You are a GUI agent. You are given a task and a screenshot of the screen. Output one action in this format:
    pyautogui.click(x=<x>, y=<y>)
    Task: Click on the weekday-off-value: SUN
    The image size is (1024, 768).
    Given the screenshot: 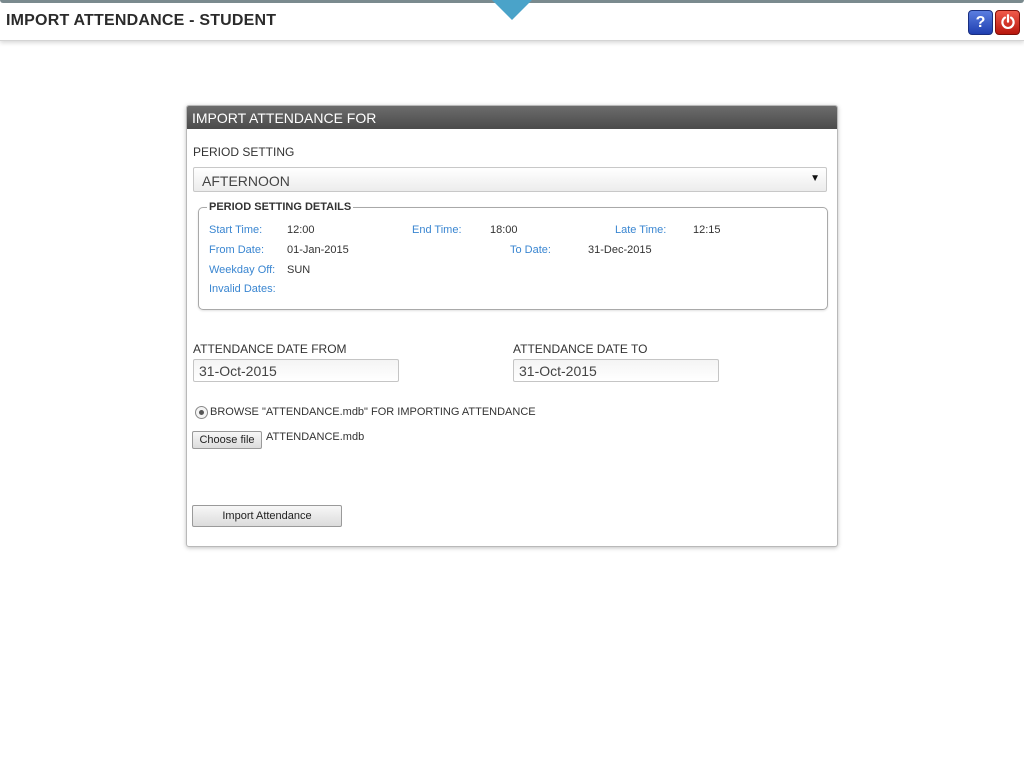 What is the action you would take?
    pyautogui.click(x=299, y=270)
    